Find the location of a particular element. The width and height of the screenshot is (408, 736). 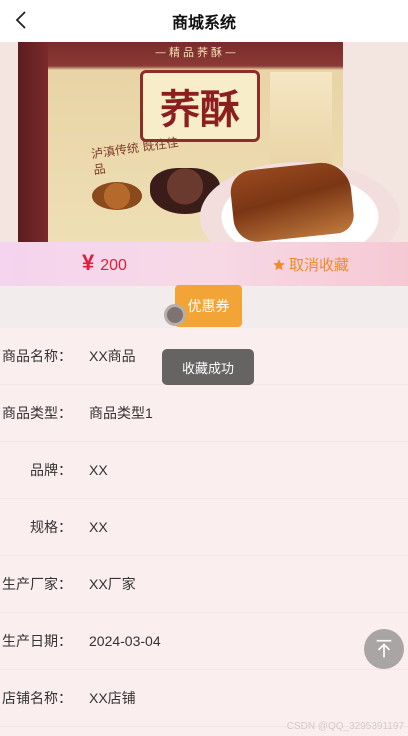

watermark: CSDN @QQ_3295391197 is located at coordinates (345, 726).